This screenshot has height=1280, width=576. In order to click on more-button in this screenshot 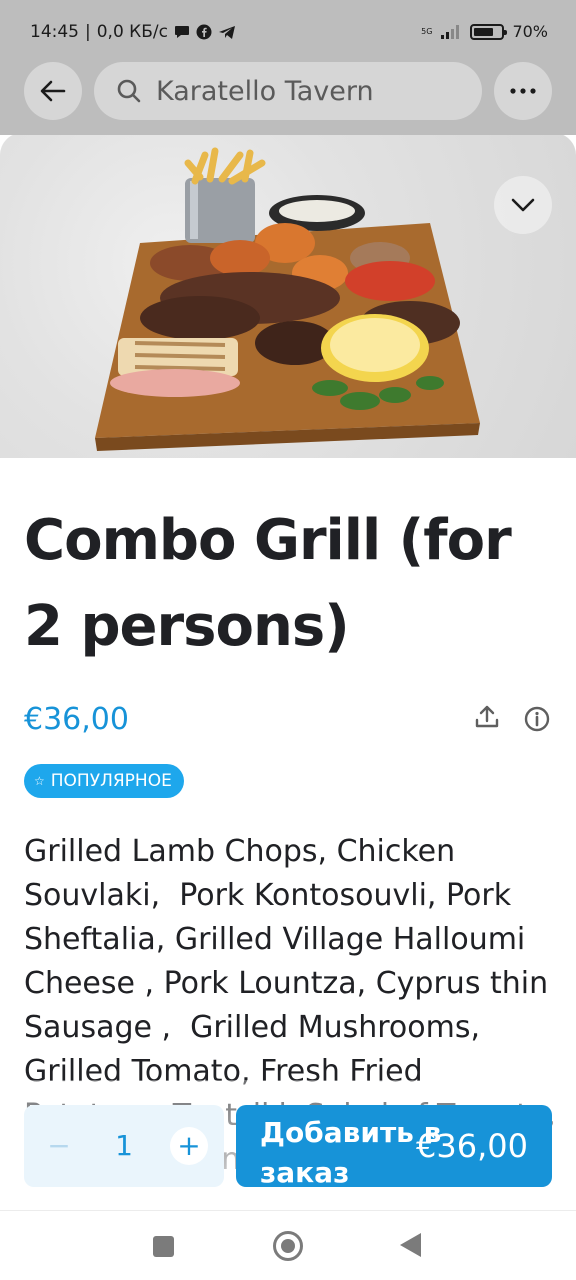, I will do `click(523, 91)`.